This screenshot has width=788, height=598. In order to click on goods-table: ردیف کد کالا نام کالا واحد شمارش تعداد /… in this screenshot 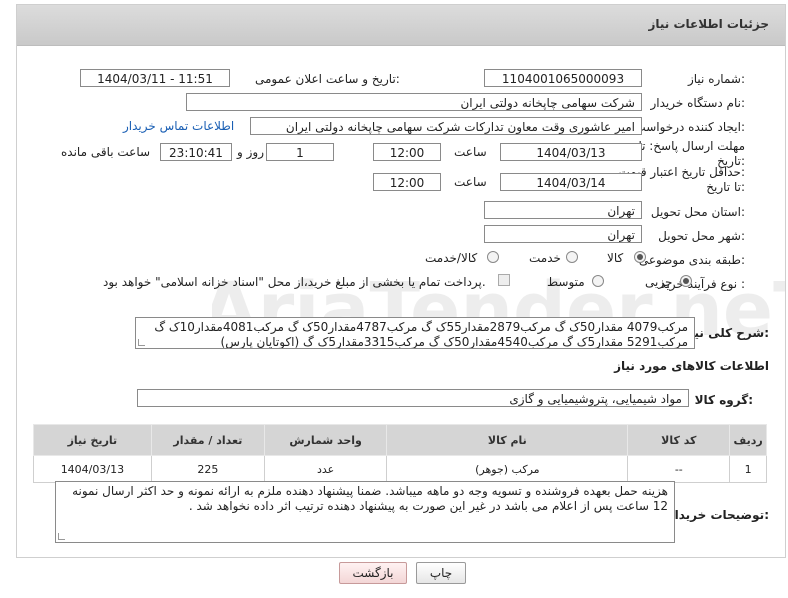, I will do `click(400, 453)`.